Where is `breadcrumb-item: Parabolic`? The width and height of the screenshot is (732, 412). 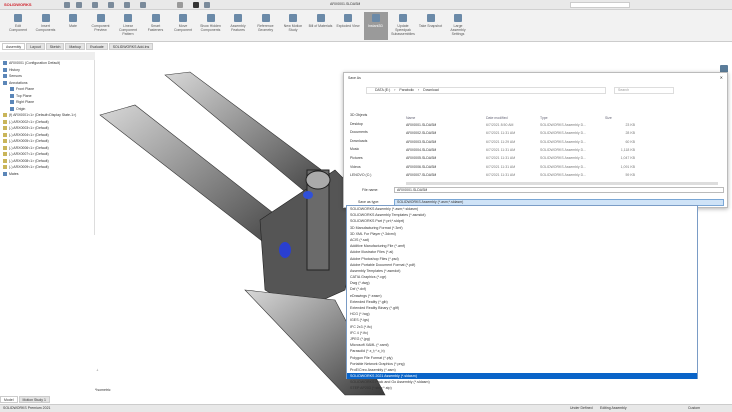
breadcrumb-item: Parabolic is located at coordinates (406, 90).